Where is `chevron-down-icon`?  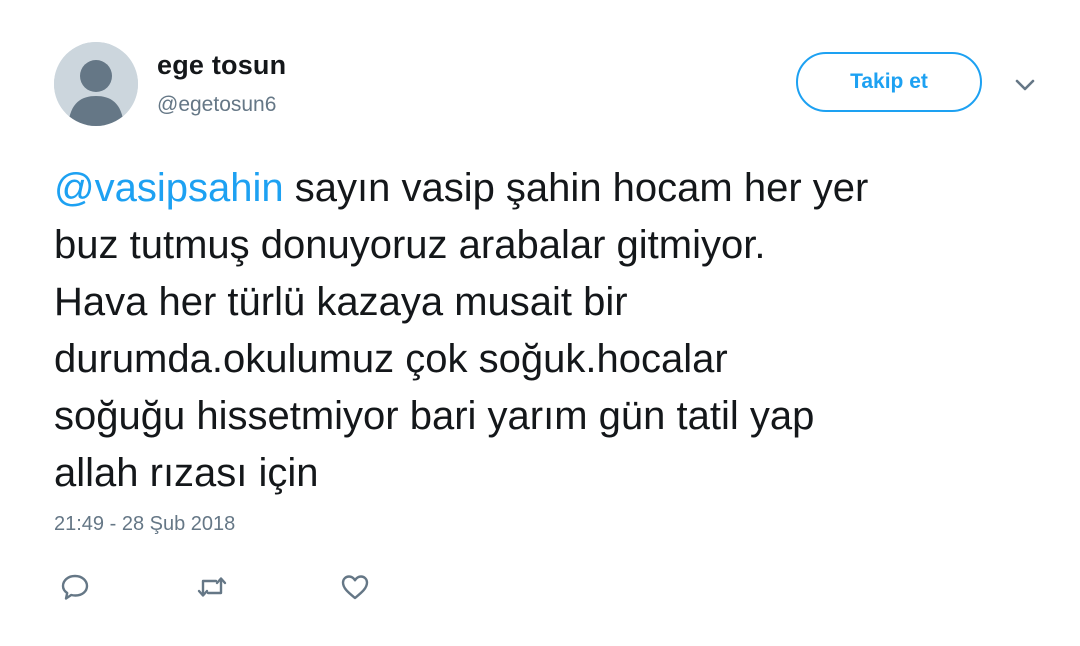
chevron-down-icon is located at coordinates (1025, 85).